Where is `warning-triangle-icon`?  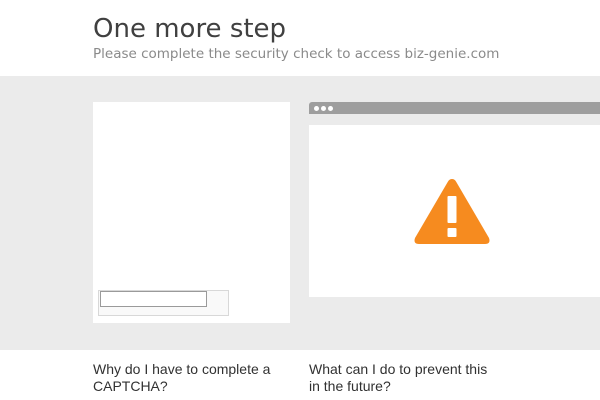
warning-triangle-icon is located at coordinates (452, 211).